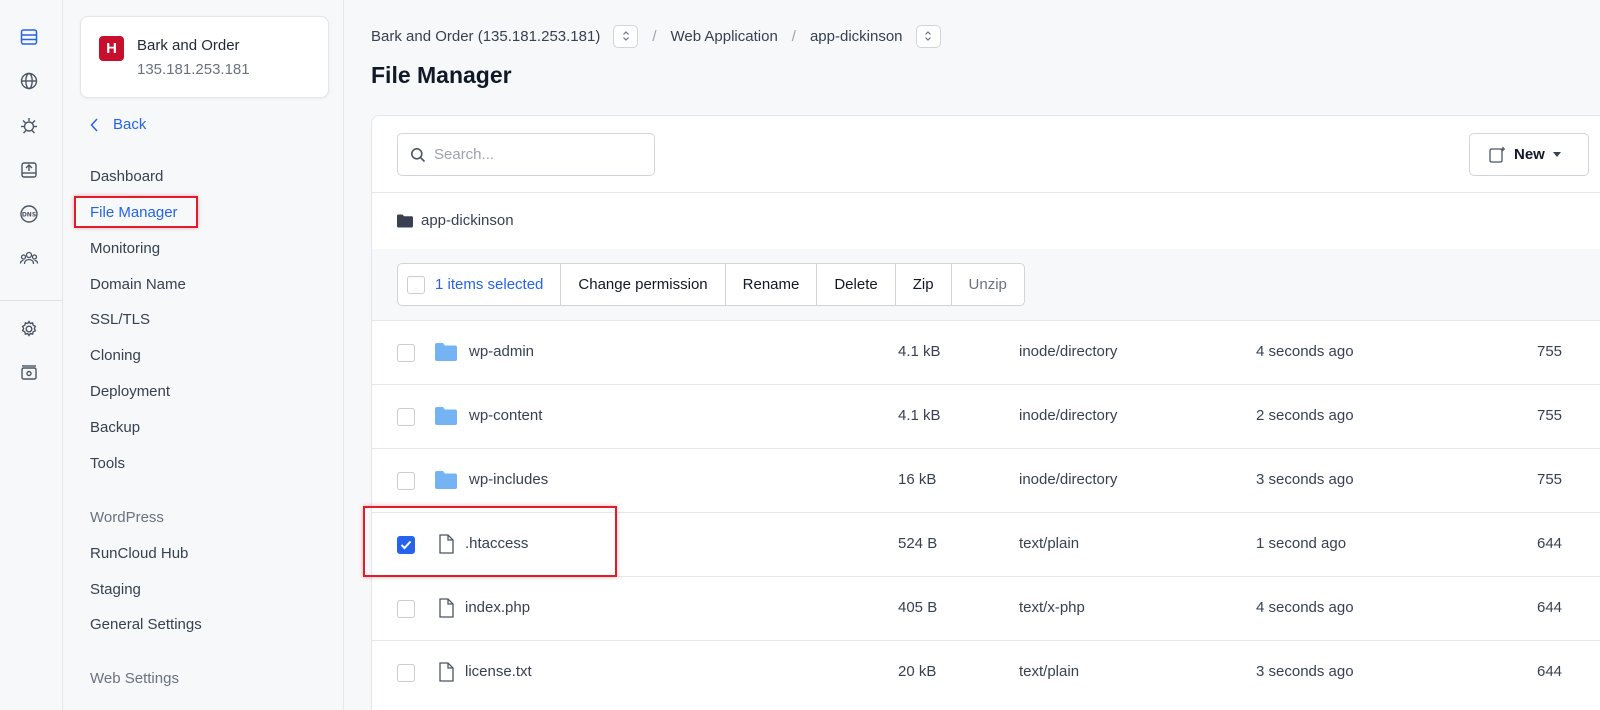  What do you see at coordinates (467, 220) in the screenshot?
I see `current-path-label: app-dickinson` at bounding box center [467, 220].